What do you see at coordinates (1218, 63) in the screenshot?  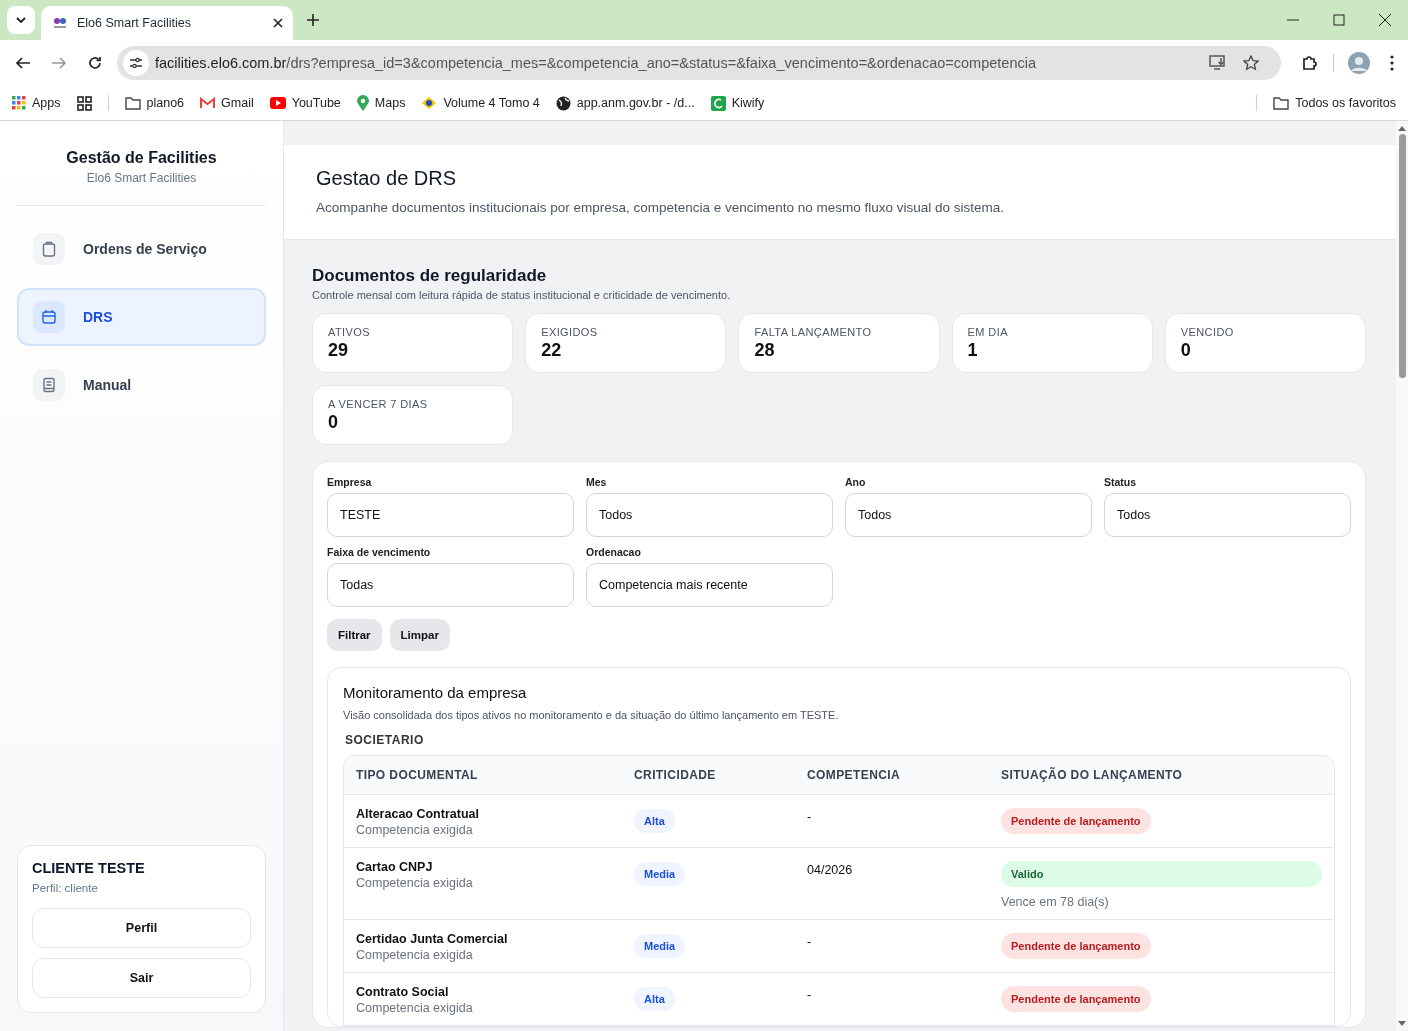 I see `install-app-icon` at bounding box center [1218, 63].